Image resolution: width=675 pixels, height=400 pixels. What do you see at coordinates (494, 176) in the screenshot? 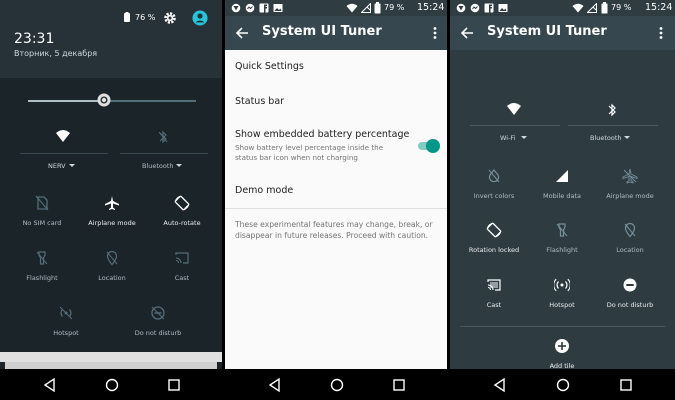
I see `invert-colors-icon` at bounding box center [494, 176].